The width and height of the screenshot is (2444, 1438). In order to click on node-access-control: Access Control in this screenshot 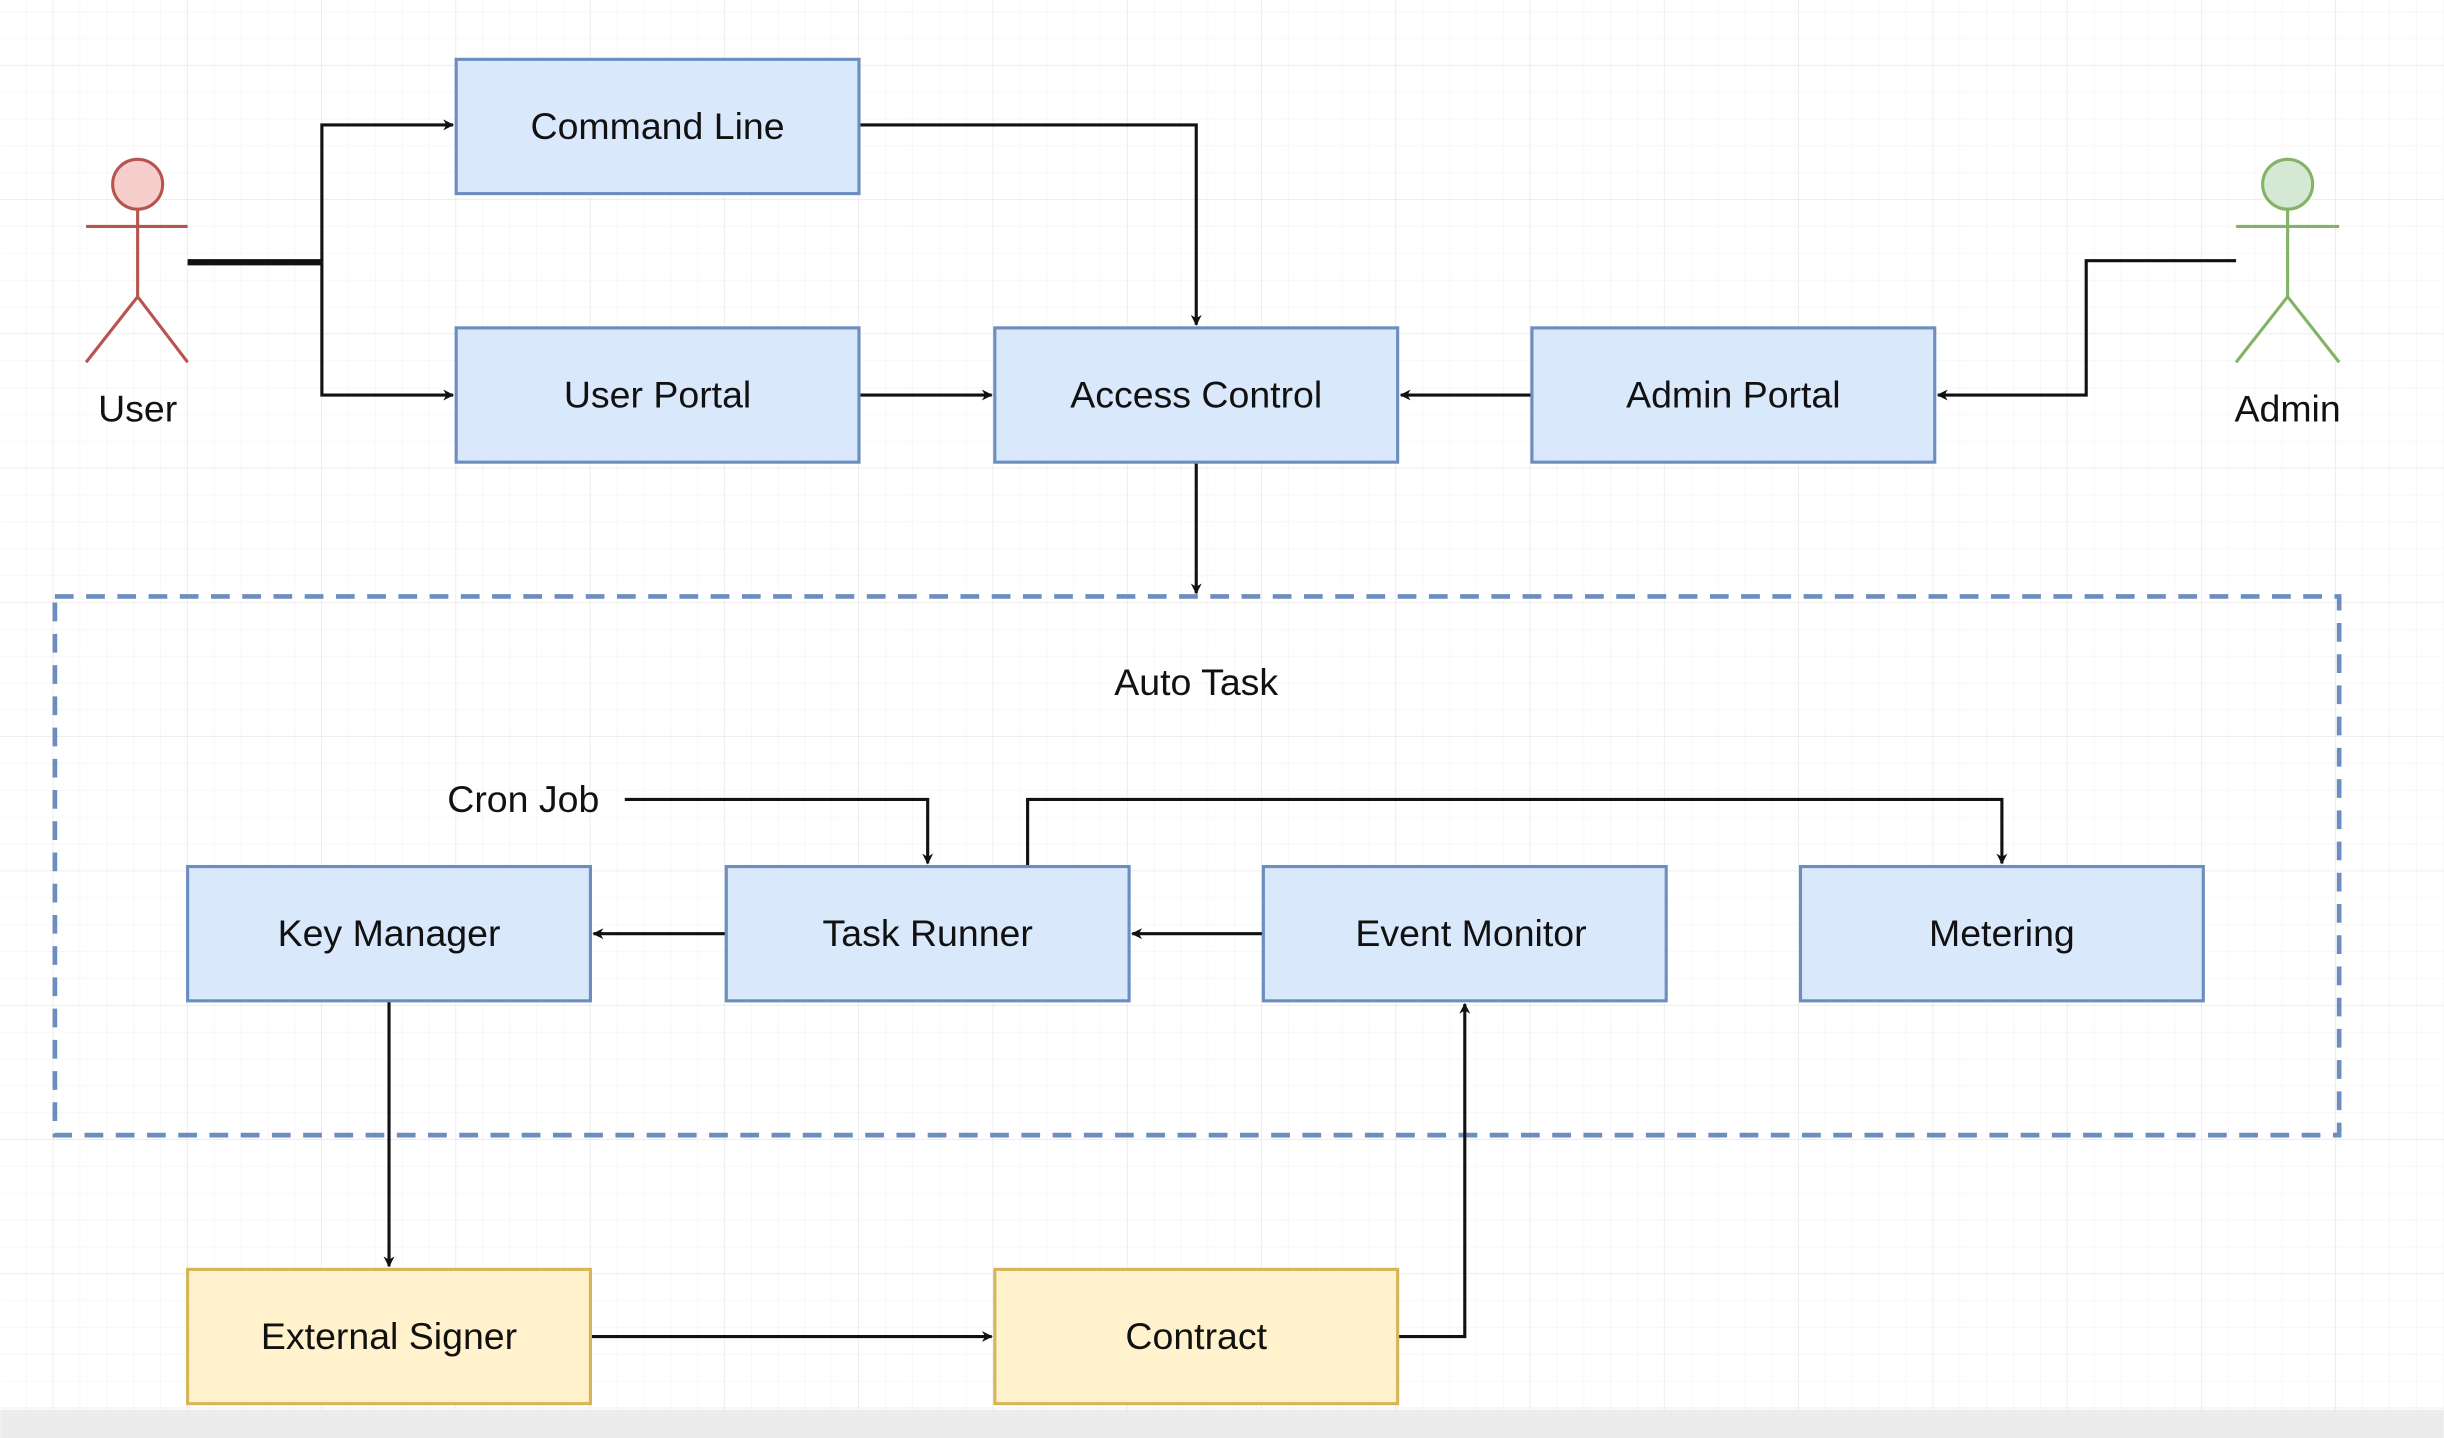, I will do `click(1196, 395)`.